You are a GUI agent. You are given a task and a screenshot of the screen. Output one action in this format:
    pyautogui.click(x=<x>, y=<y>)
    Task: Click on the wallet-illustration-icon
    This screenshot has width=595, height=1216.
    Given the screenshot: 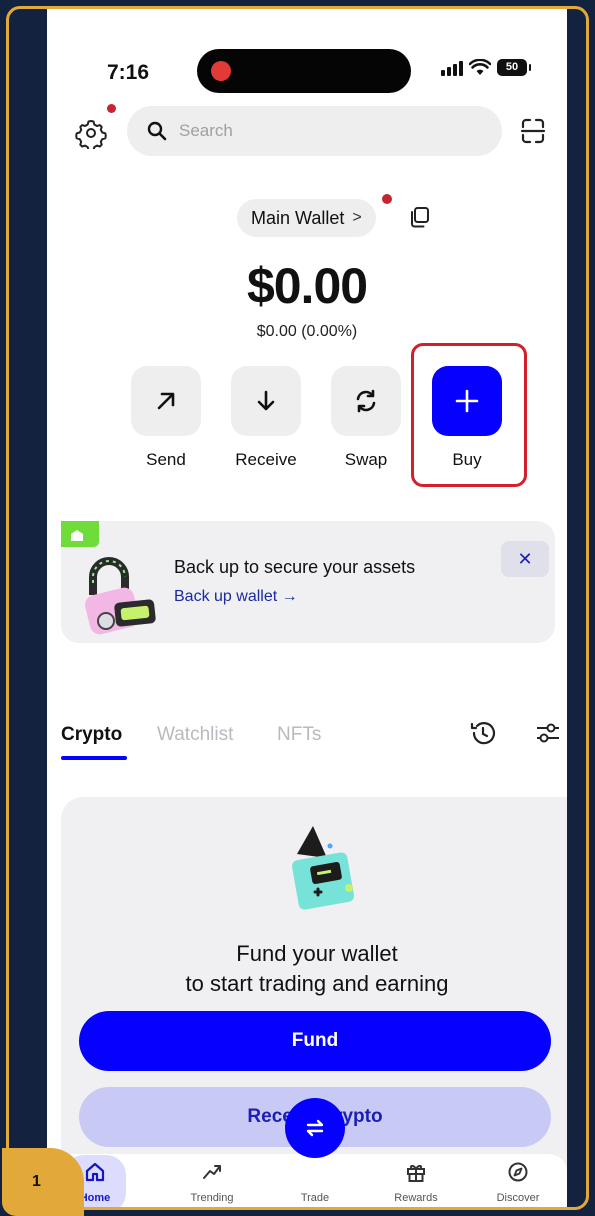 What is the action you would take?
    pyautogui.click(x=323, y=868)
    